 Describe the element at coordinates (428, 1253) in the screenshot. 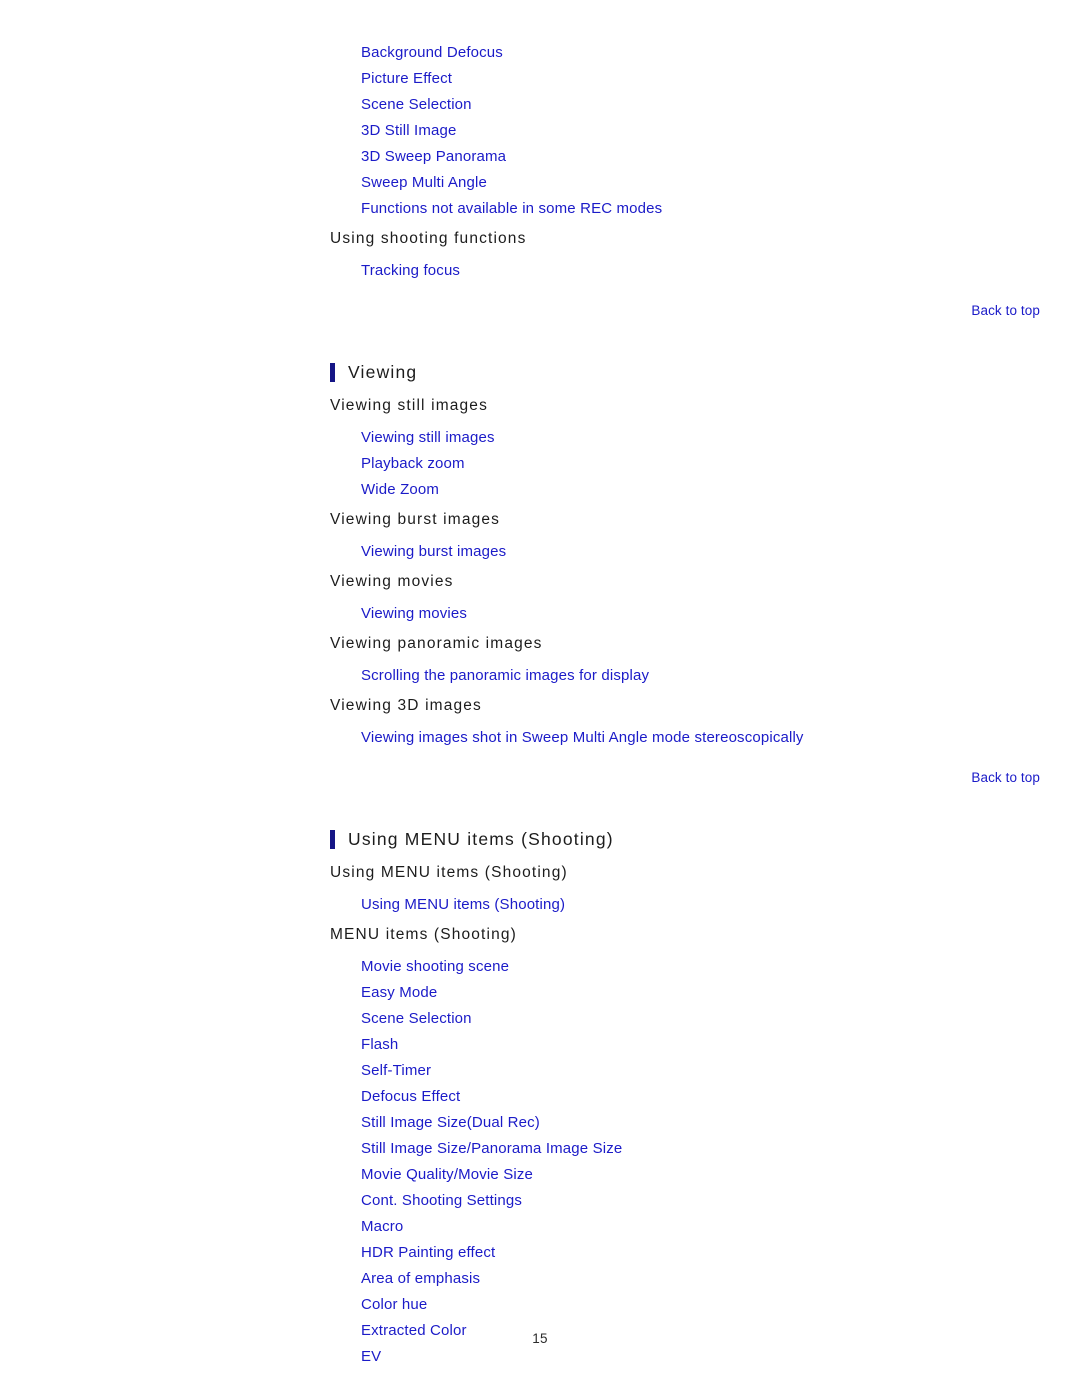

I see `toc-link: HDR Painting effect` at that location.